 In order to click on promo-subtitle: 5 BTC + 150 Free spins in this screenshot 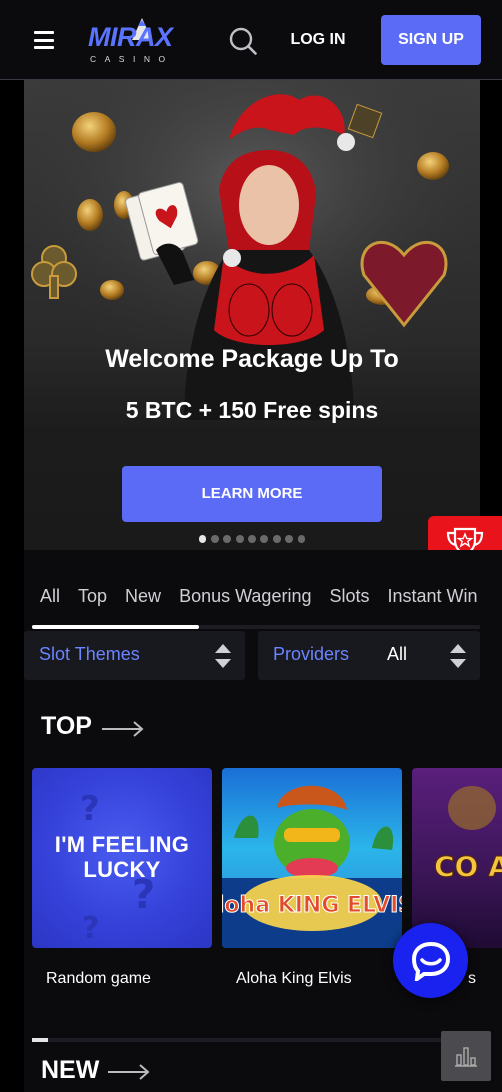, I will do `click(252, 410)`.